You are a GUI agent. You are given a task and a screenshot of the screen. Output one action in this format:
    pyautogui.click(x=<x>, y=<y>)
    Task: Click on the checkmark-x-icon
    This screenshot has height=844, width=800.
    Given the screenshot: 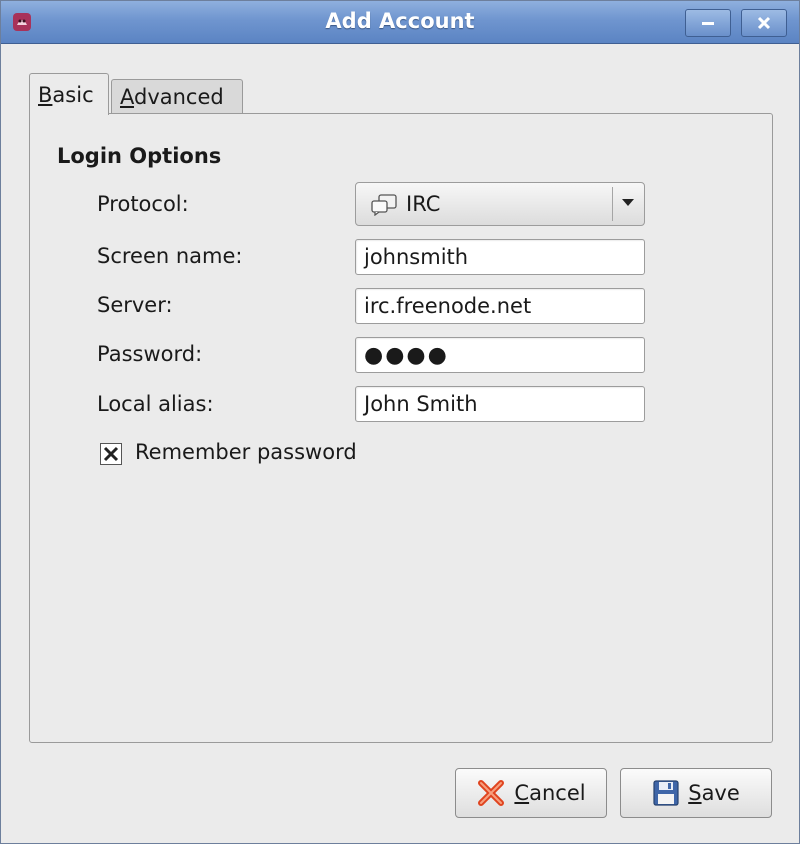 What is the action you would take?
    pyautogui.click(x=111, y=454)
    